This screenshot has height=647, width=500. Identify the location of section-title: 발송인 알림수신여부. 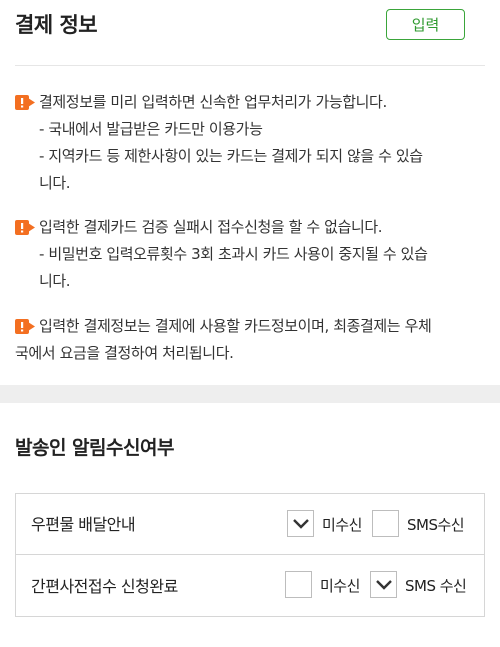
(94, 448).